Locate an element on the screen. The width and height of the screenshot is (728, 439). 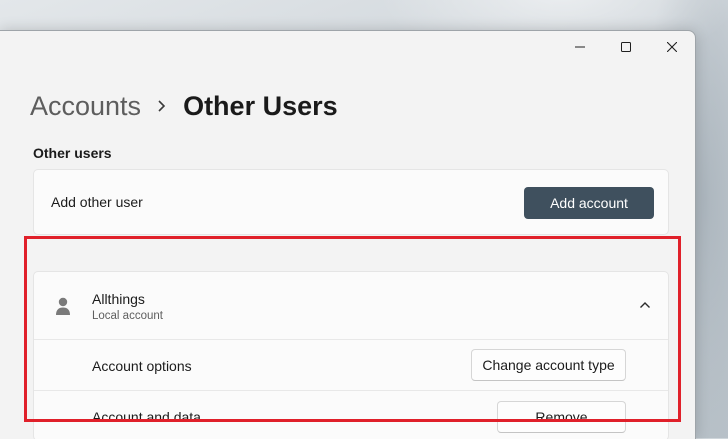
minimize-button is located at coordinates (580, 47).